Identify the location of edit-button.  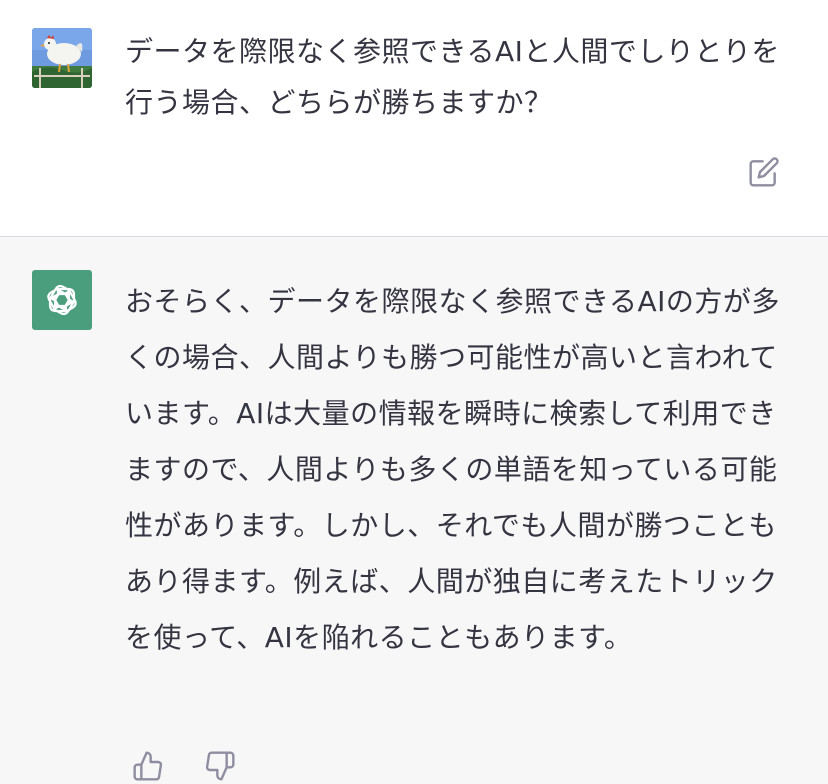
(764, 172).